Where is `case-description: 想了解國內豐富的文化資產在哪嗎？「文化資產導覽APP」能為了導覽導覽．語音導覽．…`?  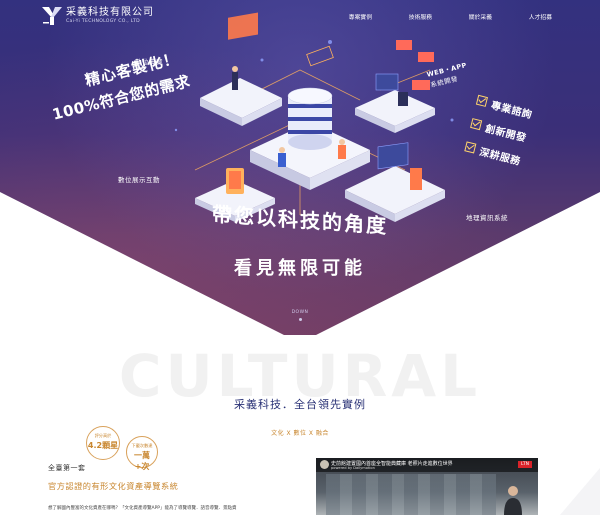
case-description: 想了解國內豐富的文化資產在哪嗎？「文化資產導覽APP」能為了導覽導覽．語音導覽．… is located at coordinates (142, 508).